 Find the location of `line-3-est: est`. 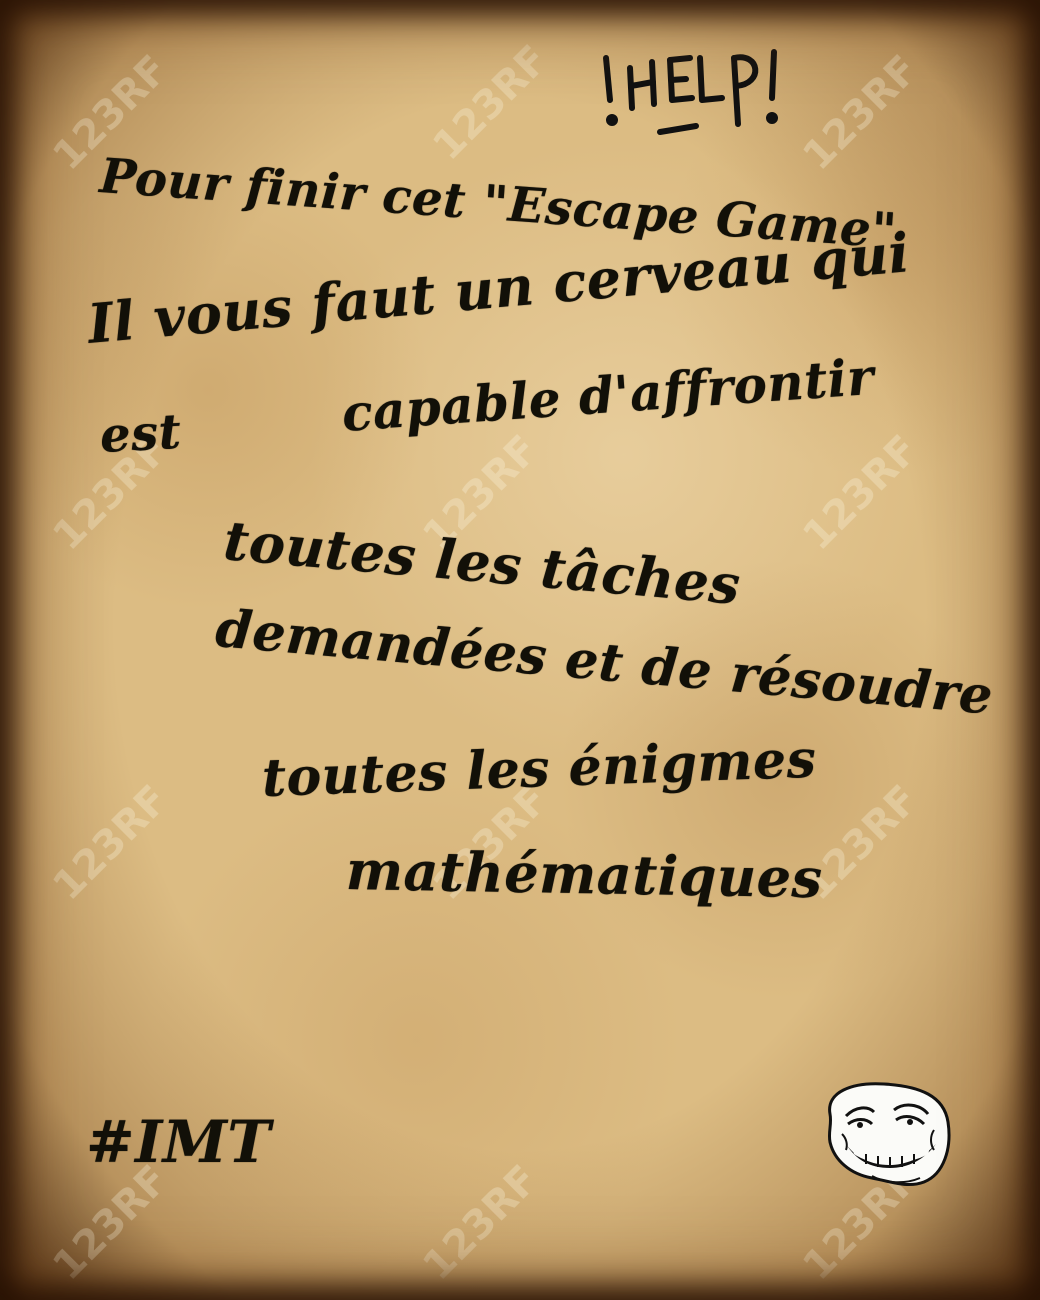

line-3-est: est is located at coordinates (140, 433).